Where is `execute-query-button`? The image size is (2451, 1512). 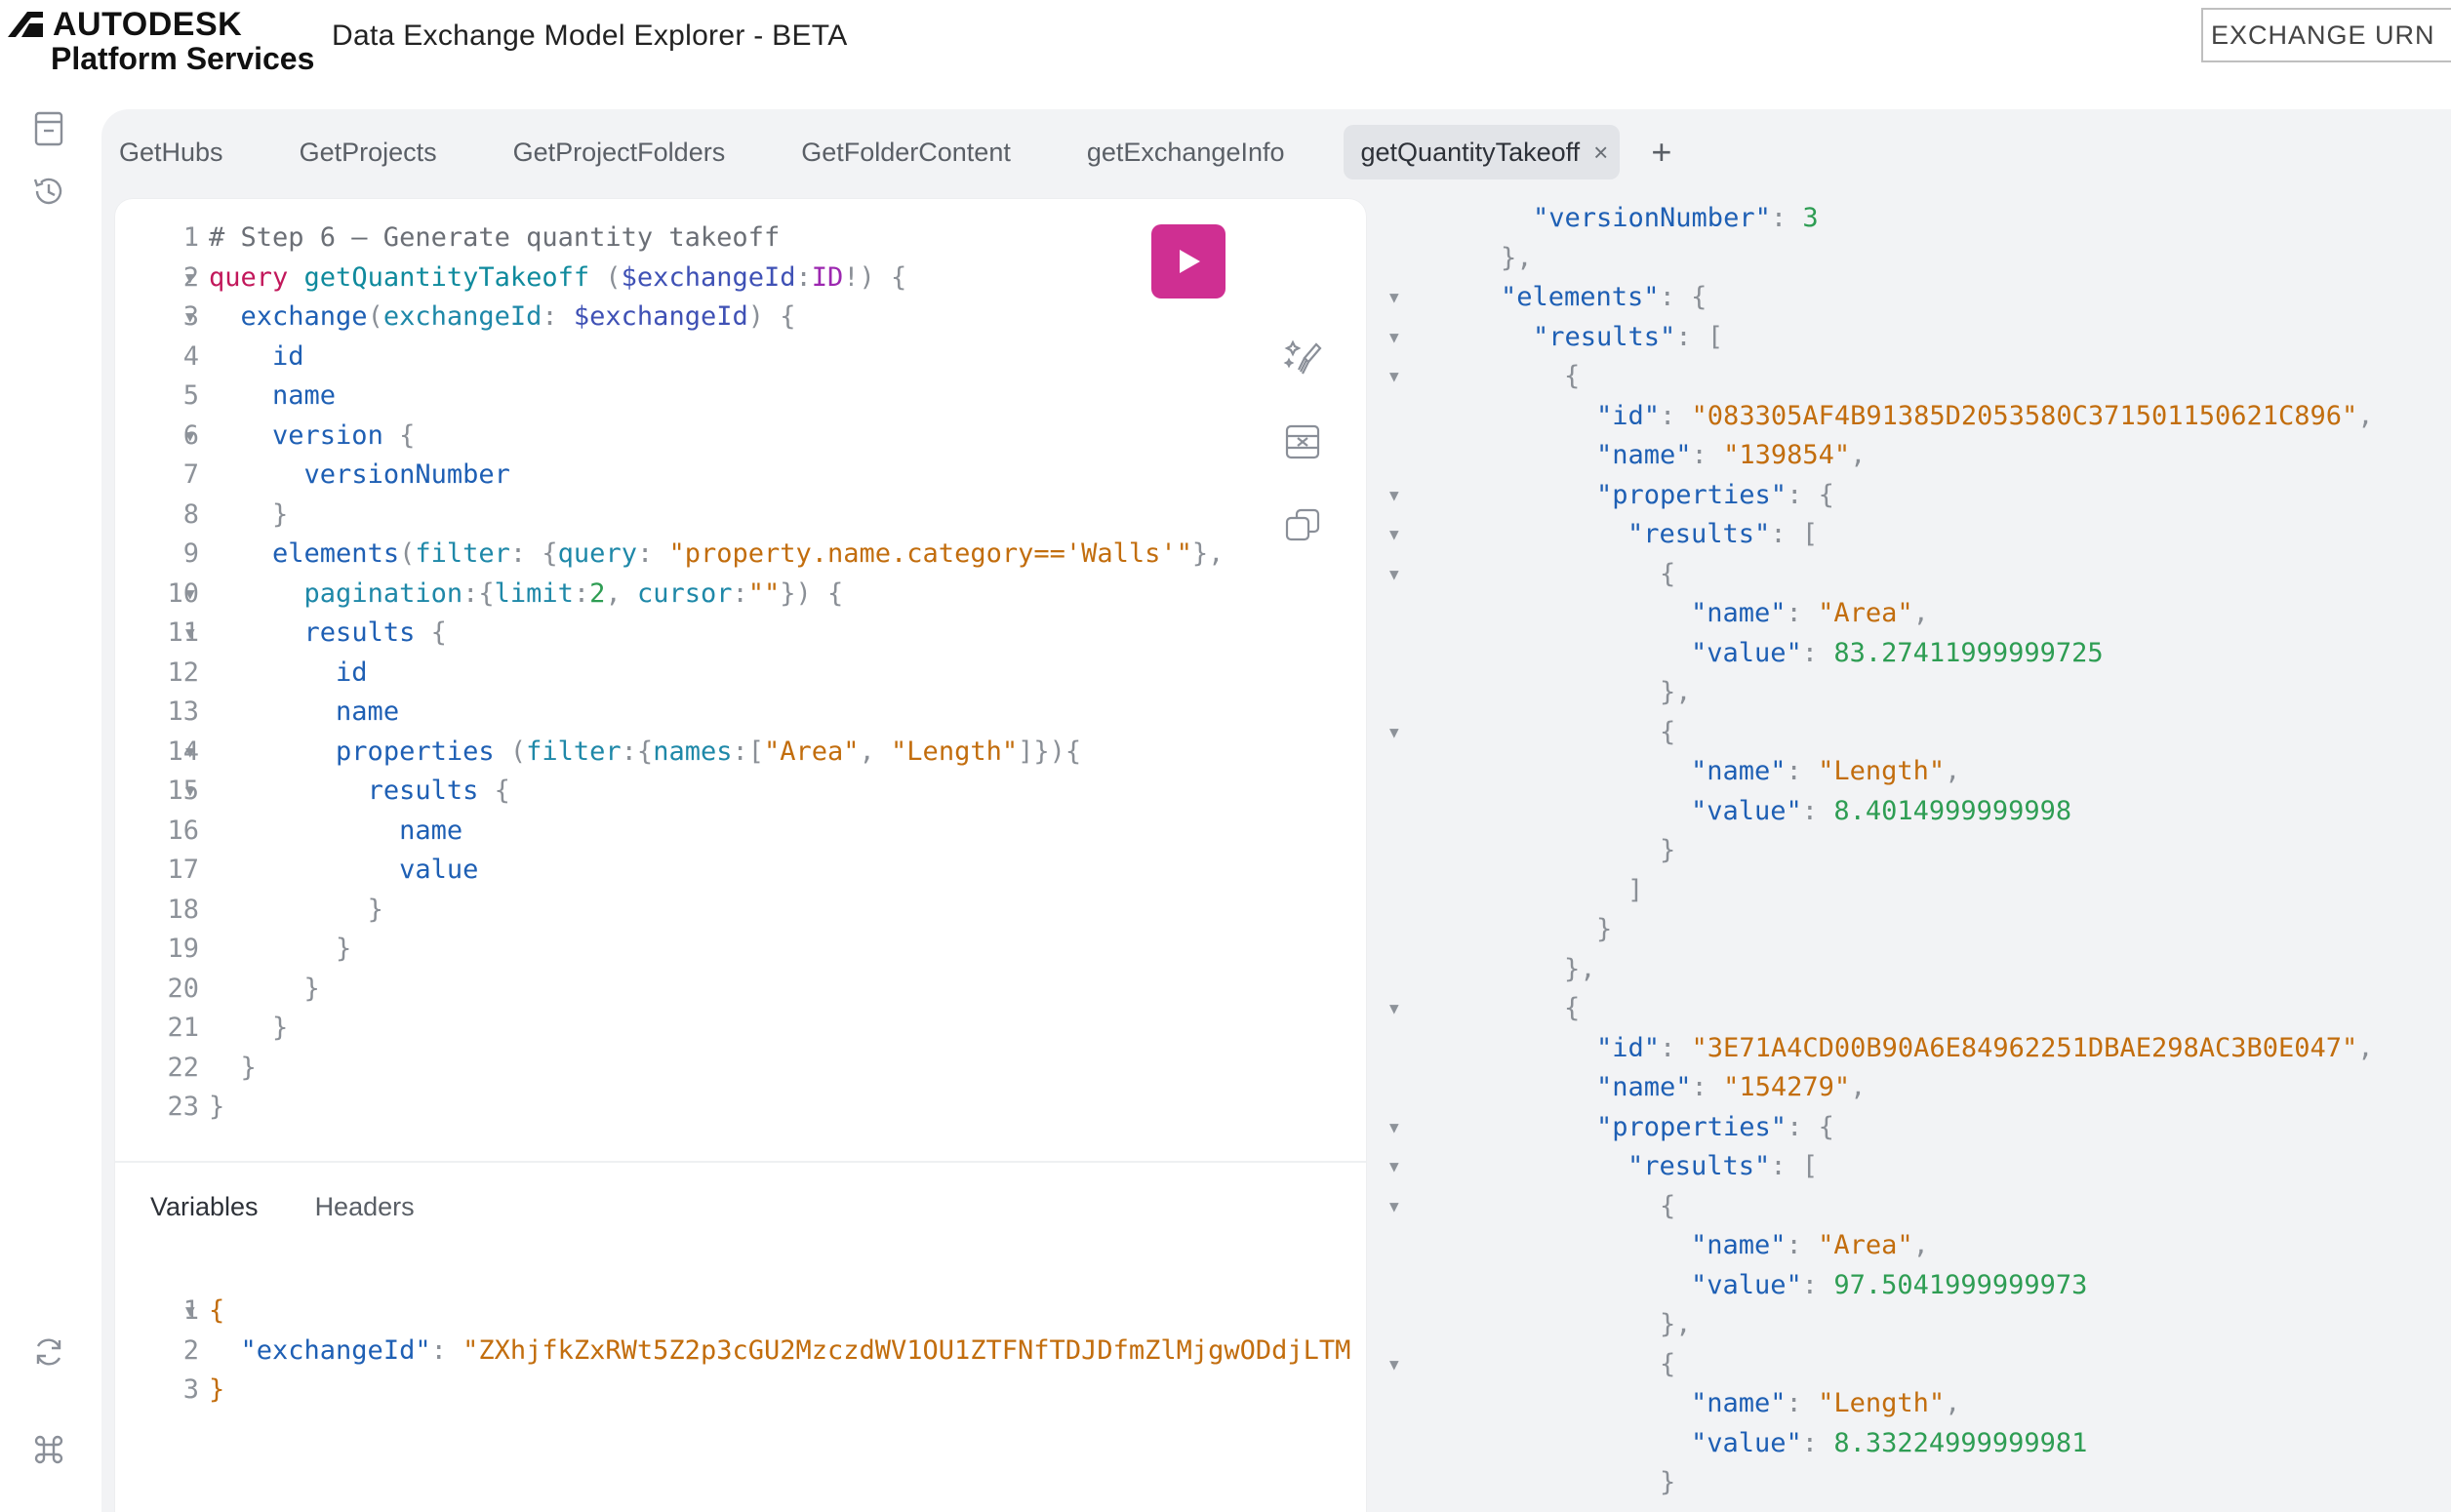 execute-query-button is located at coordinates (1188, 261).